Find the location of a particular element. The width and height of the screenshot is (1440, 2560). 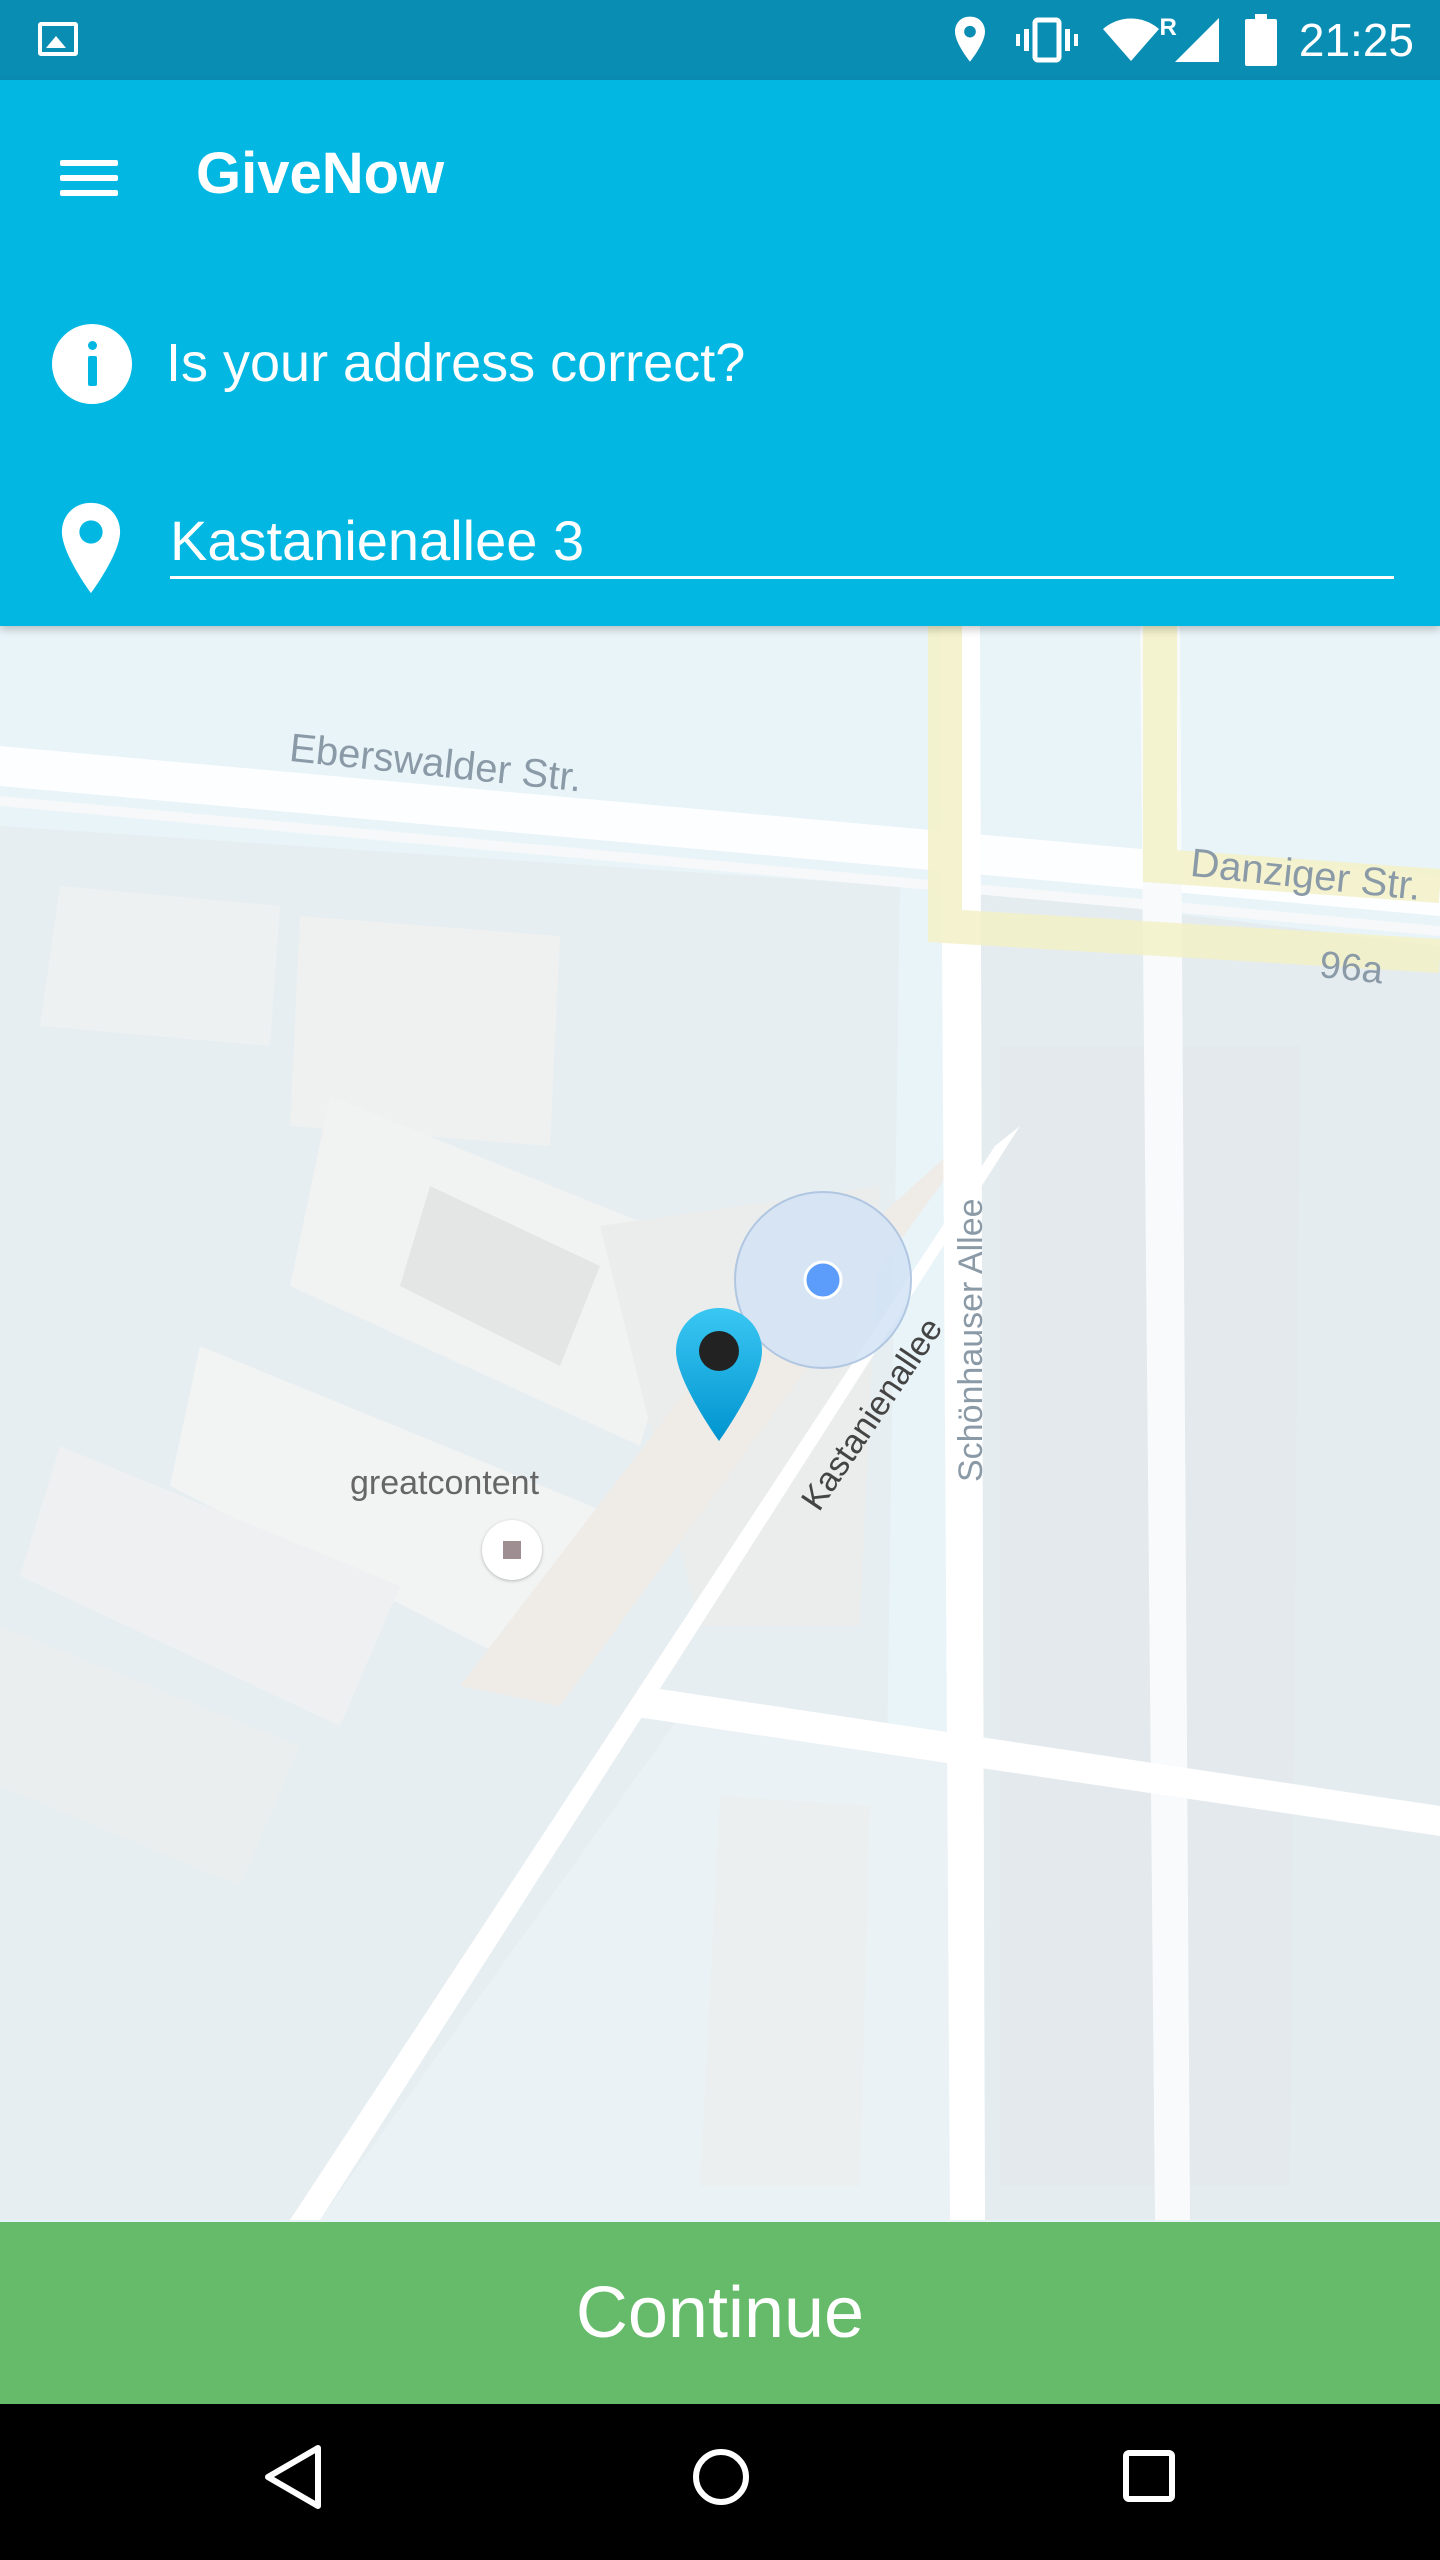

poi-marker is located at coordinates (512, 1550).